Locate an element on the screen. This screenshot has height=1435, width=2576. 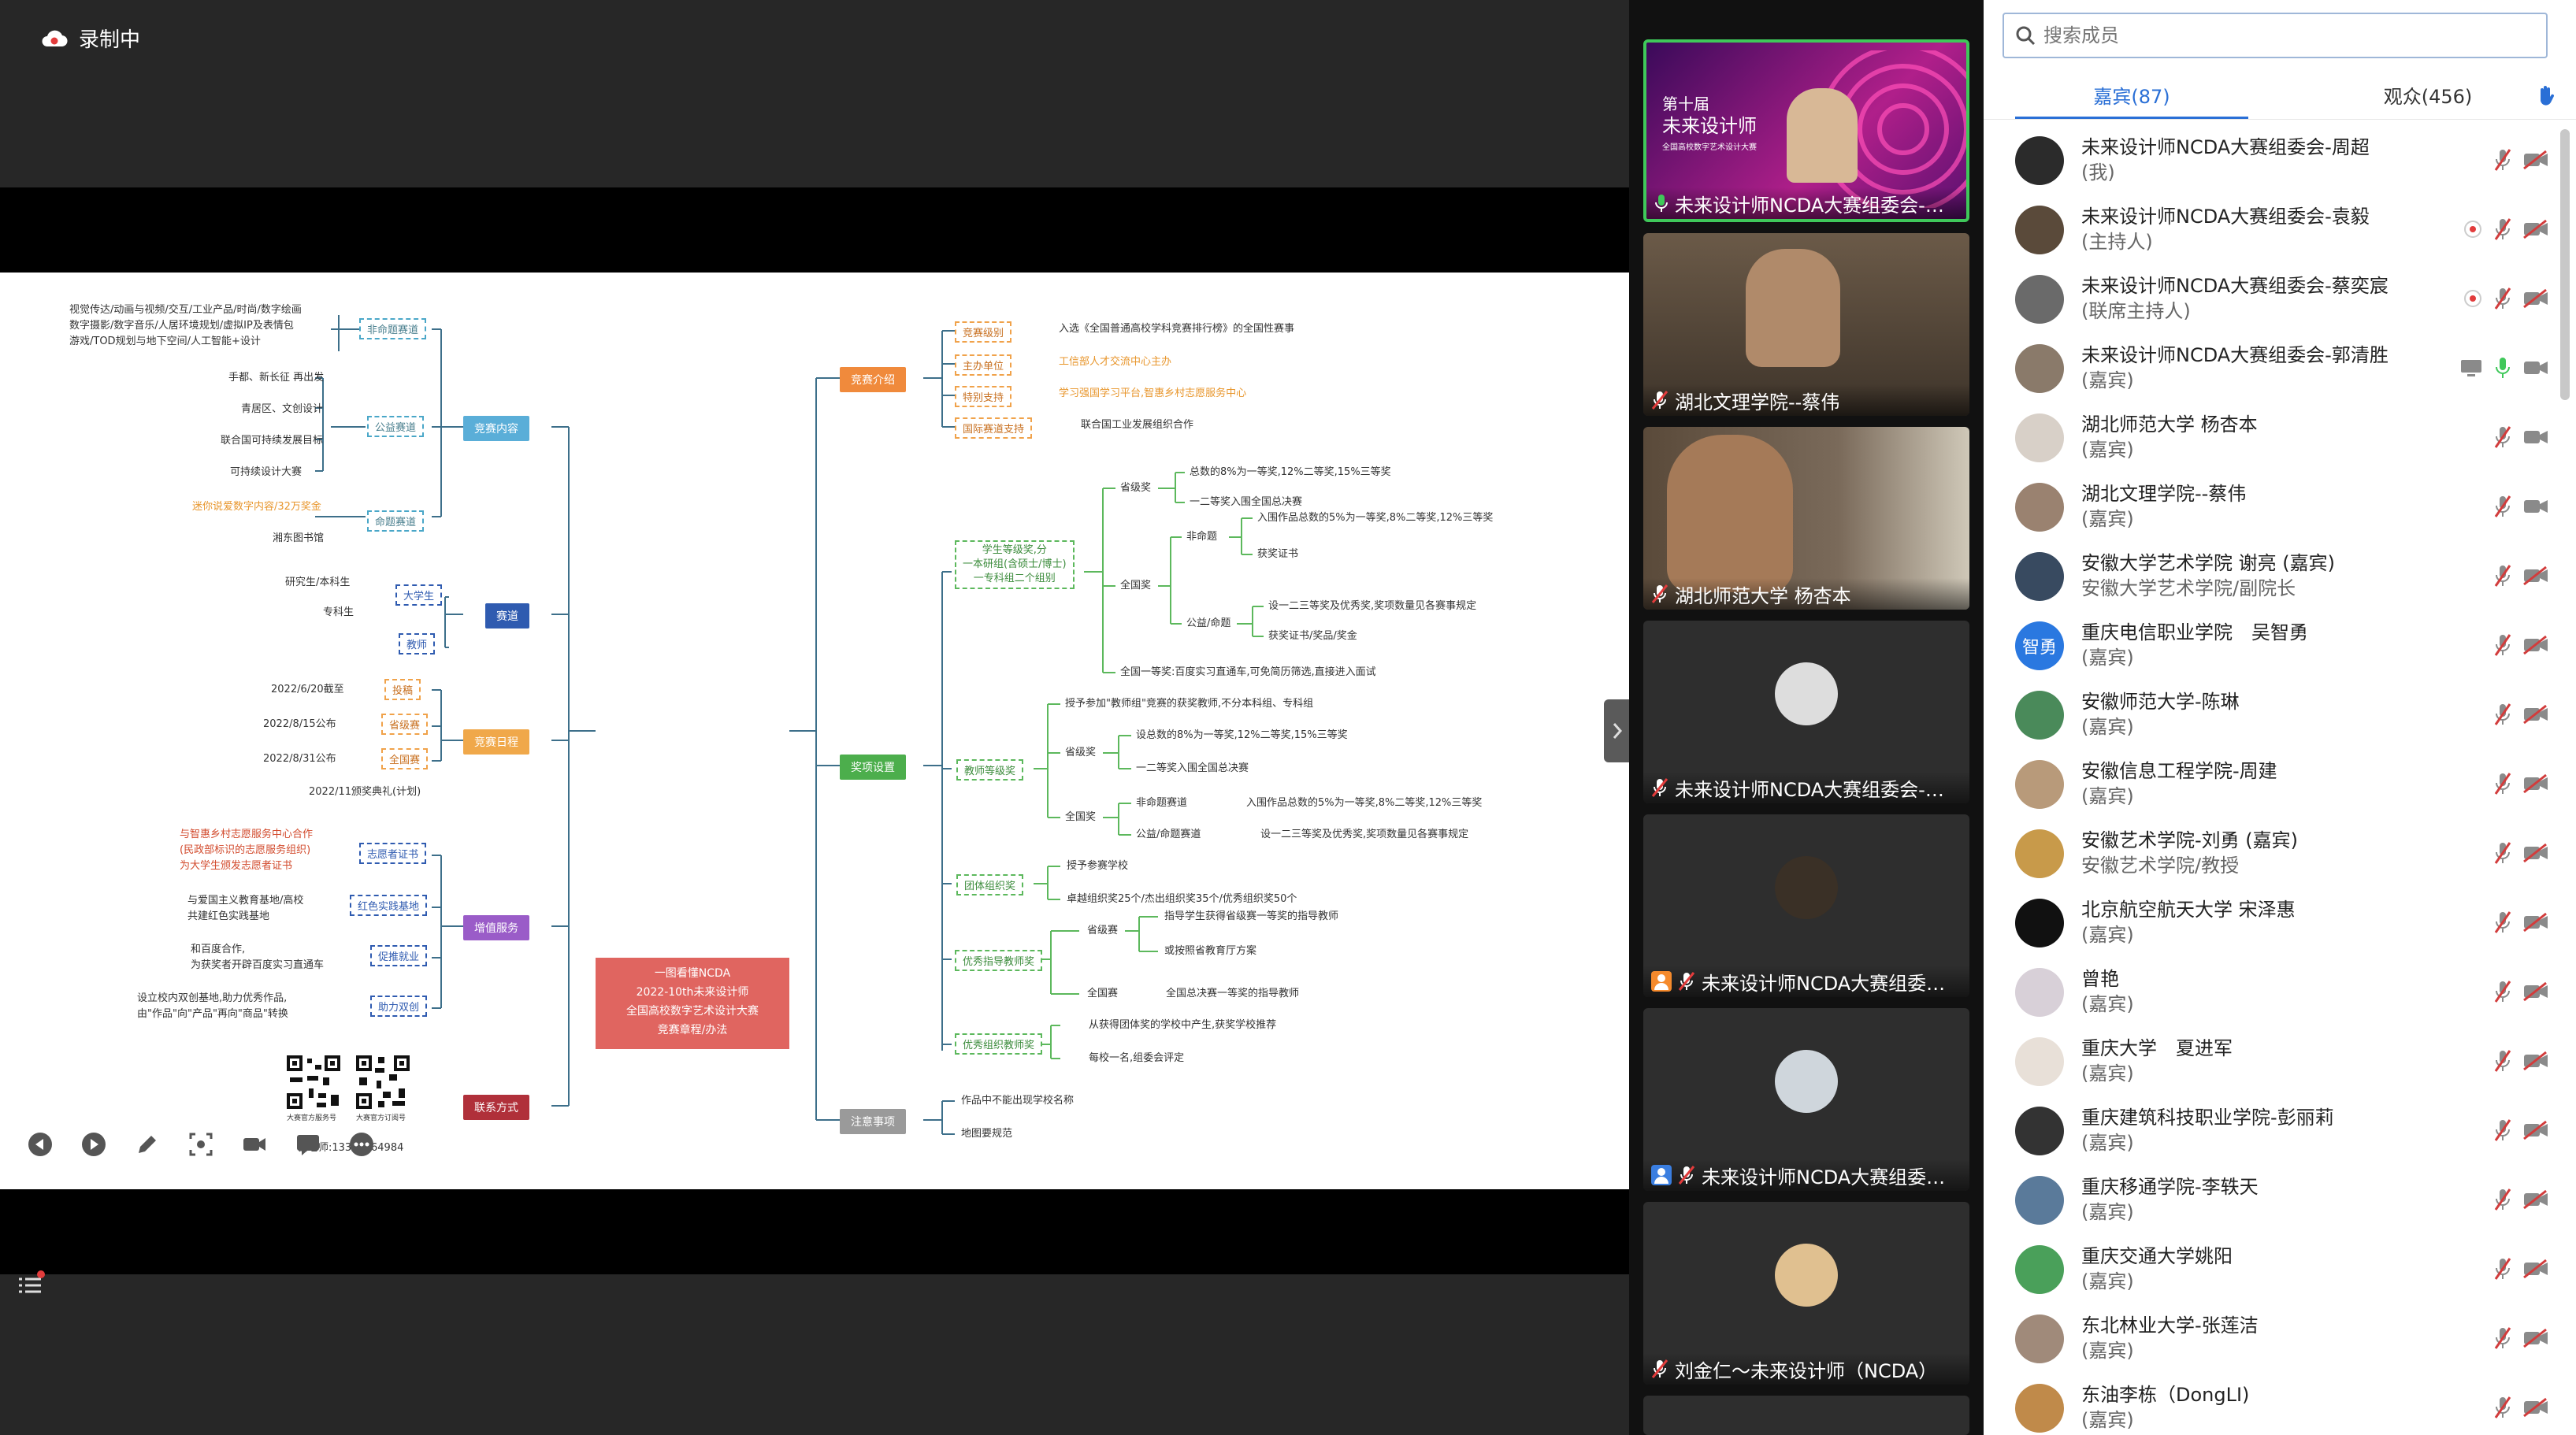
participant-row: 未来设计师NCDA大赛组委会-袁毅 (主持人) is located at coordinates (2271, 230).